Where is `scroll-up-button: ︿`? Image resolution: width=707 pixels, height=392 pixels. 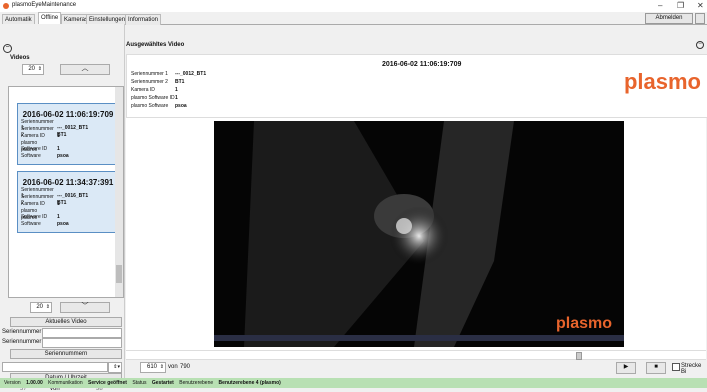 scroll-up-button: ︿ is located at coordinates (85, 69).